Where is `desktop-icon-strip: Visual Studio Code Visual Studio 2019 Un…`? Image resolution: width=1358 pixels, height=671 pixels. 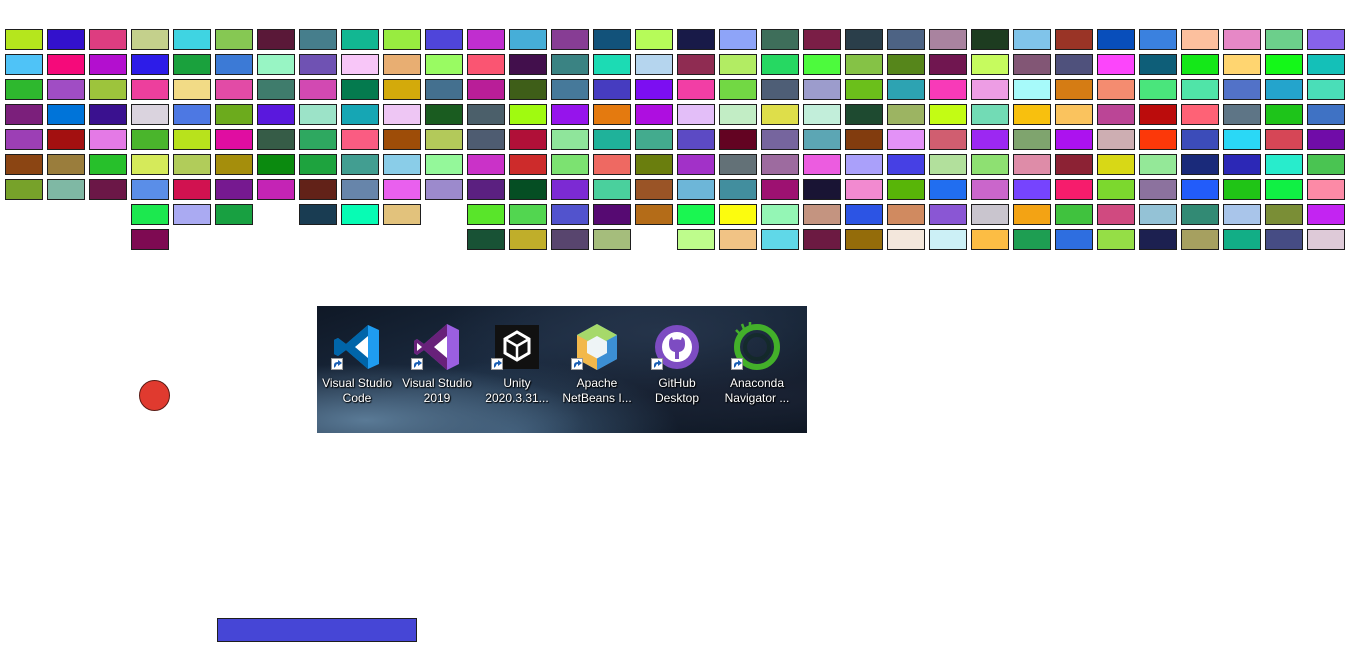 desktop-icon-strip: Visual Studio Code Visual Studio 2019 Un… is located at coordinates (562, 369).